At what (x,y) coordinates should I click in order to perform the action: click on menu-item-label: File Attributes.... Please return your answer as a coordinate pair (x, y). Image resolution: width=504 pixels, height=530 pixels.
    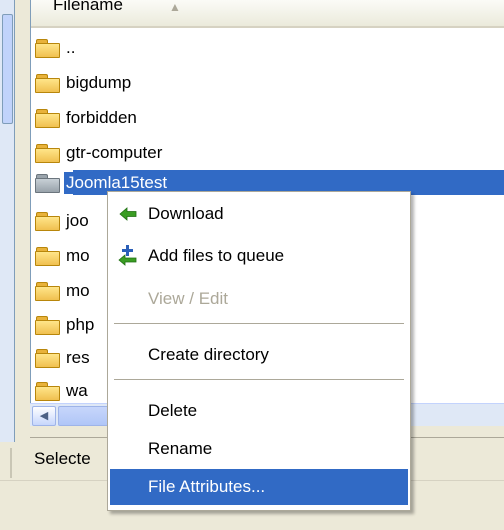
    Looking at the image, I should click on (207, 486).